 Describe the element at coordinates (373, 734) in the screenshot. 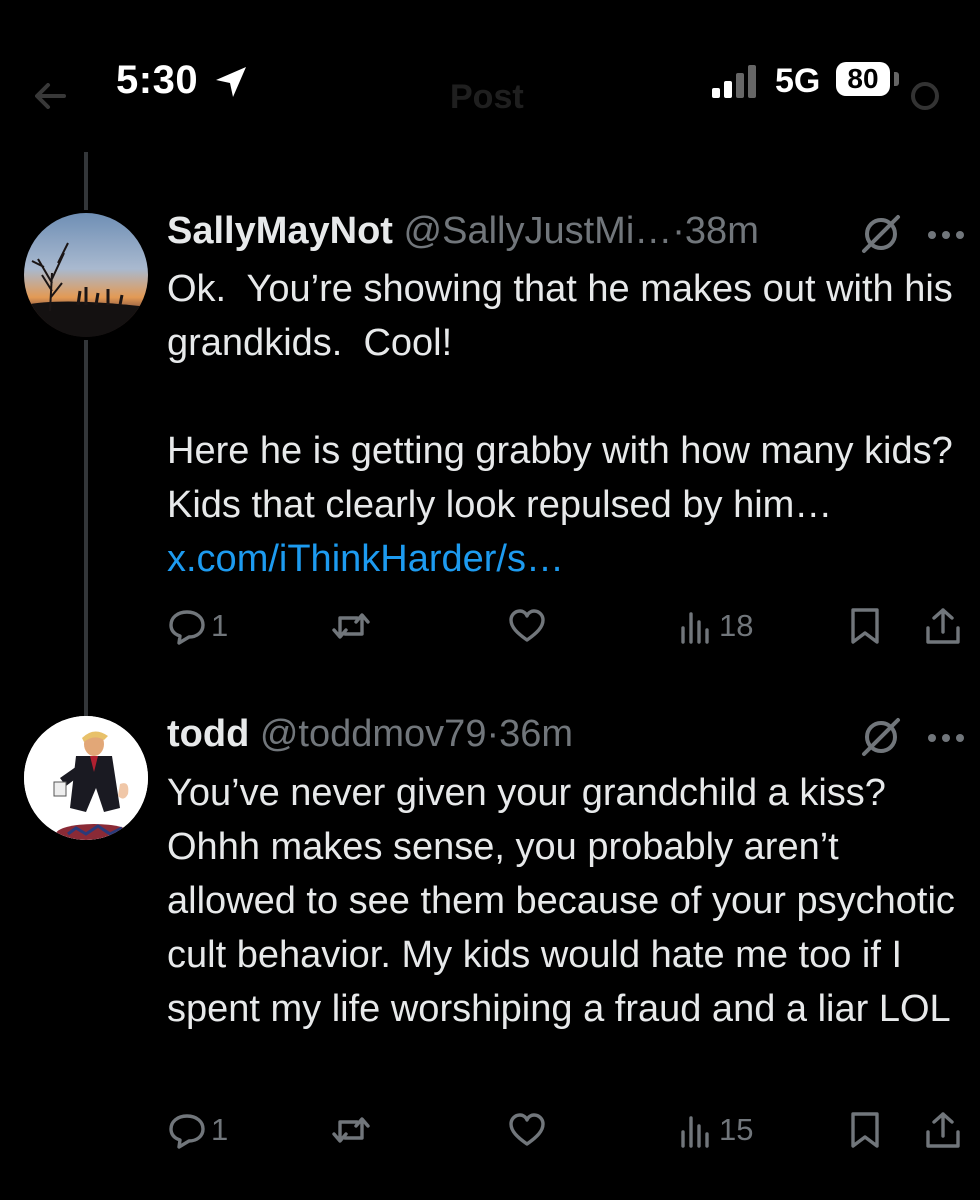

I see `user-handle: @toddmov79` at that location.